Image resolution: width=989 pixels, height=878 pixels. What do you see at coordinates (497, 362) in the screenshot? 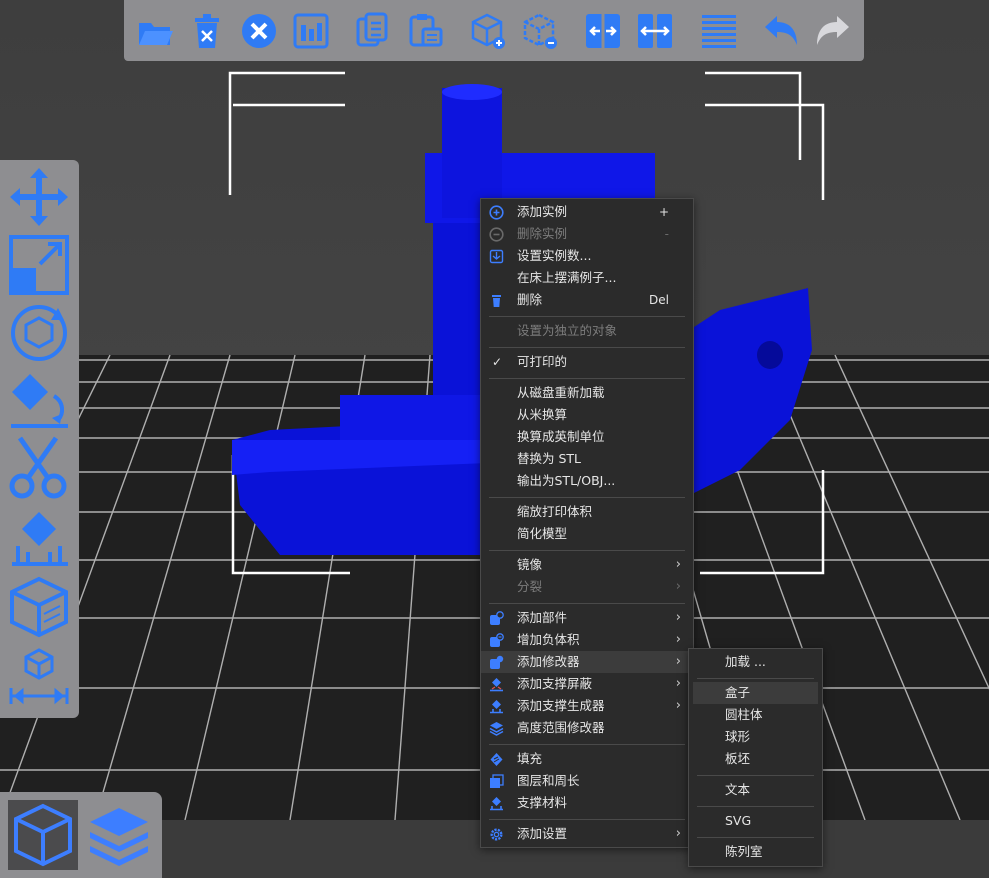
I see `checkmark-icon: ✓` at bounding box center [497, 362].